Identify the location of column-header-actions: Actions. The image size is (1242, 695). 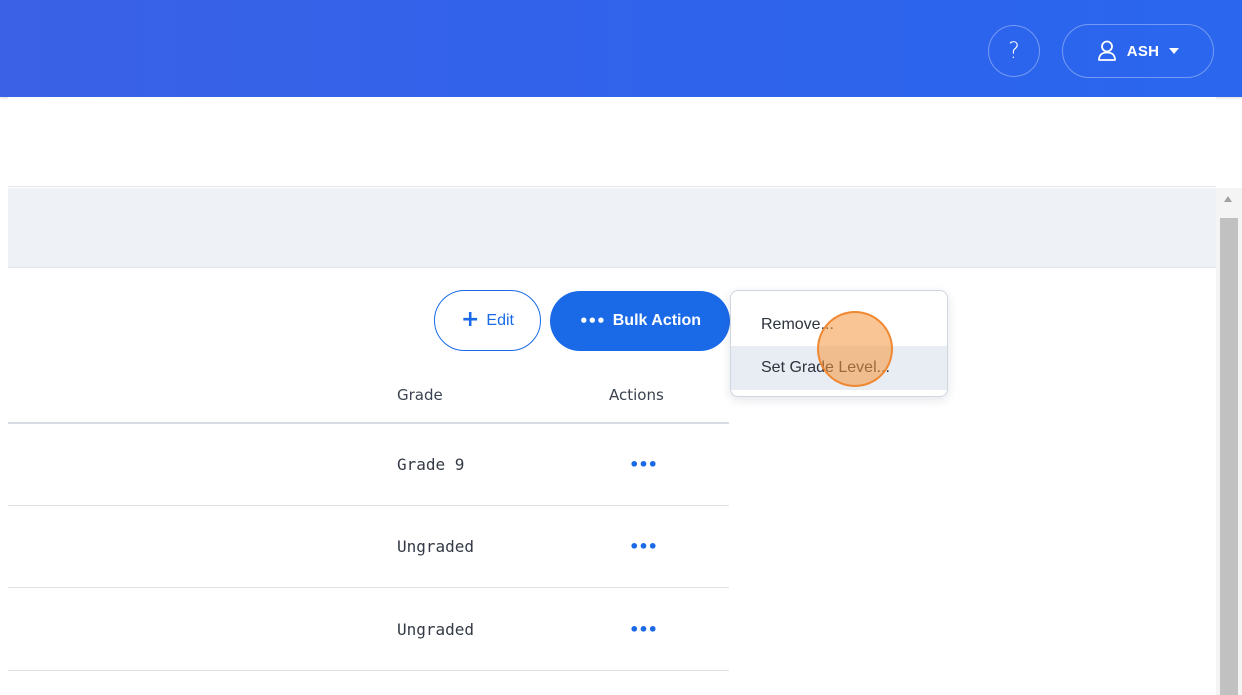
(636, 395).